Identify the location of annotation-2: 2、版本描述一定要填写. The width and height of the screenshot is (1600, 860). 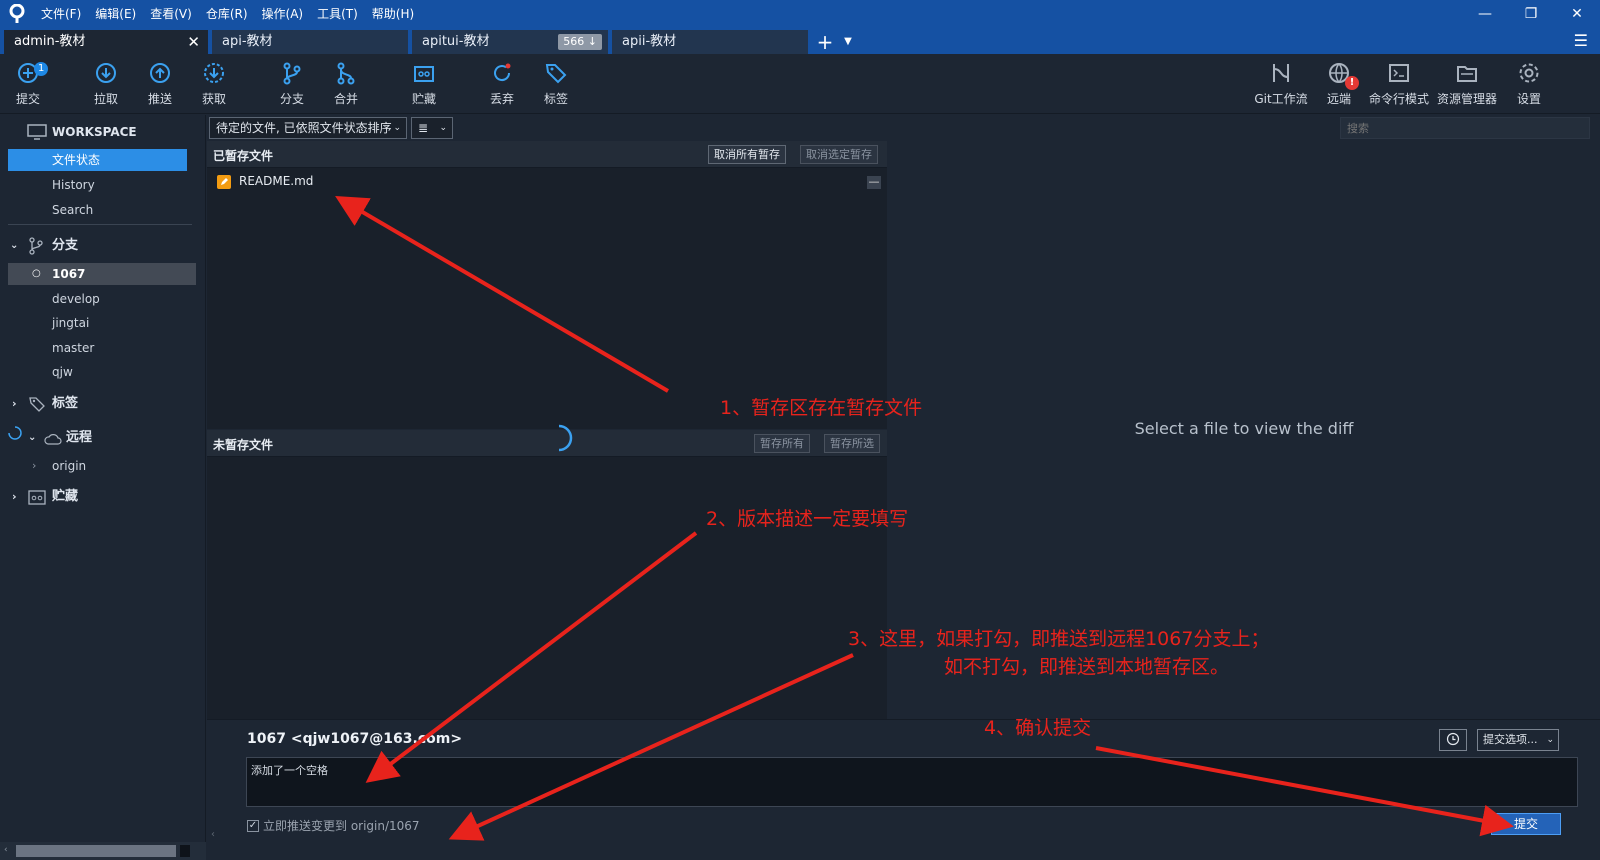
(807, 519).